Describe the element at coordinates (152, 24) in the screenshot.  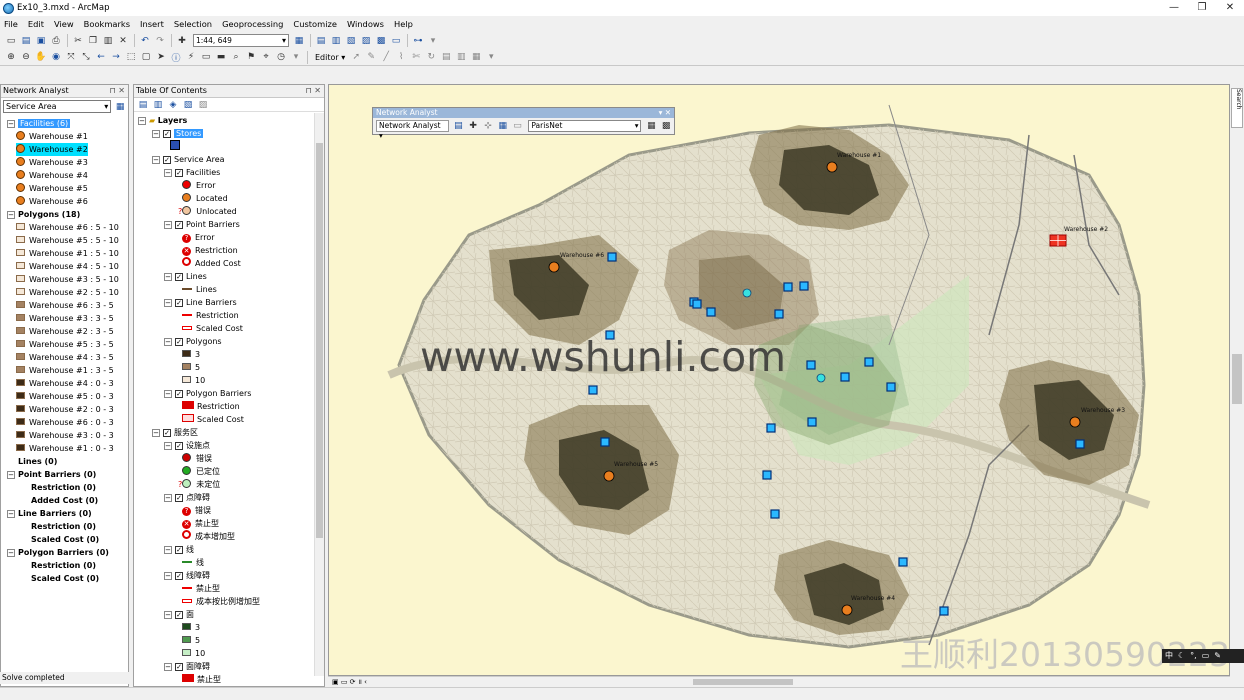
I see `menu-insert: Insert` at that location.